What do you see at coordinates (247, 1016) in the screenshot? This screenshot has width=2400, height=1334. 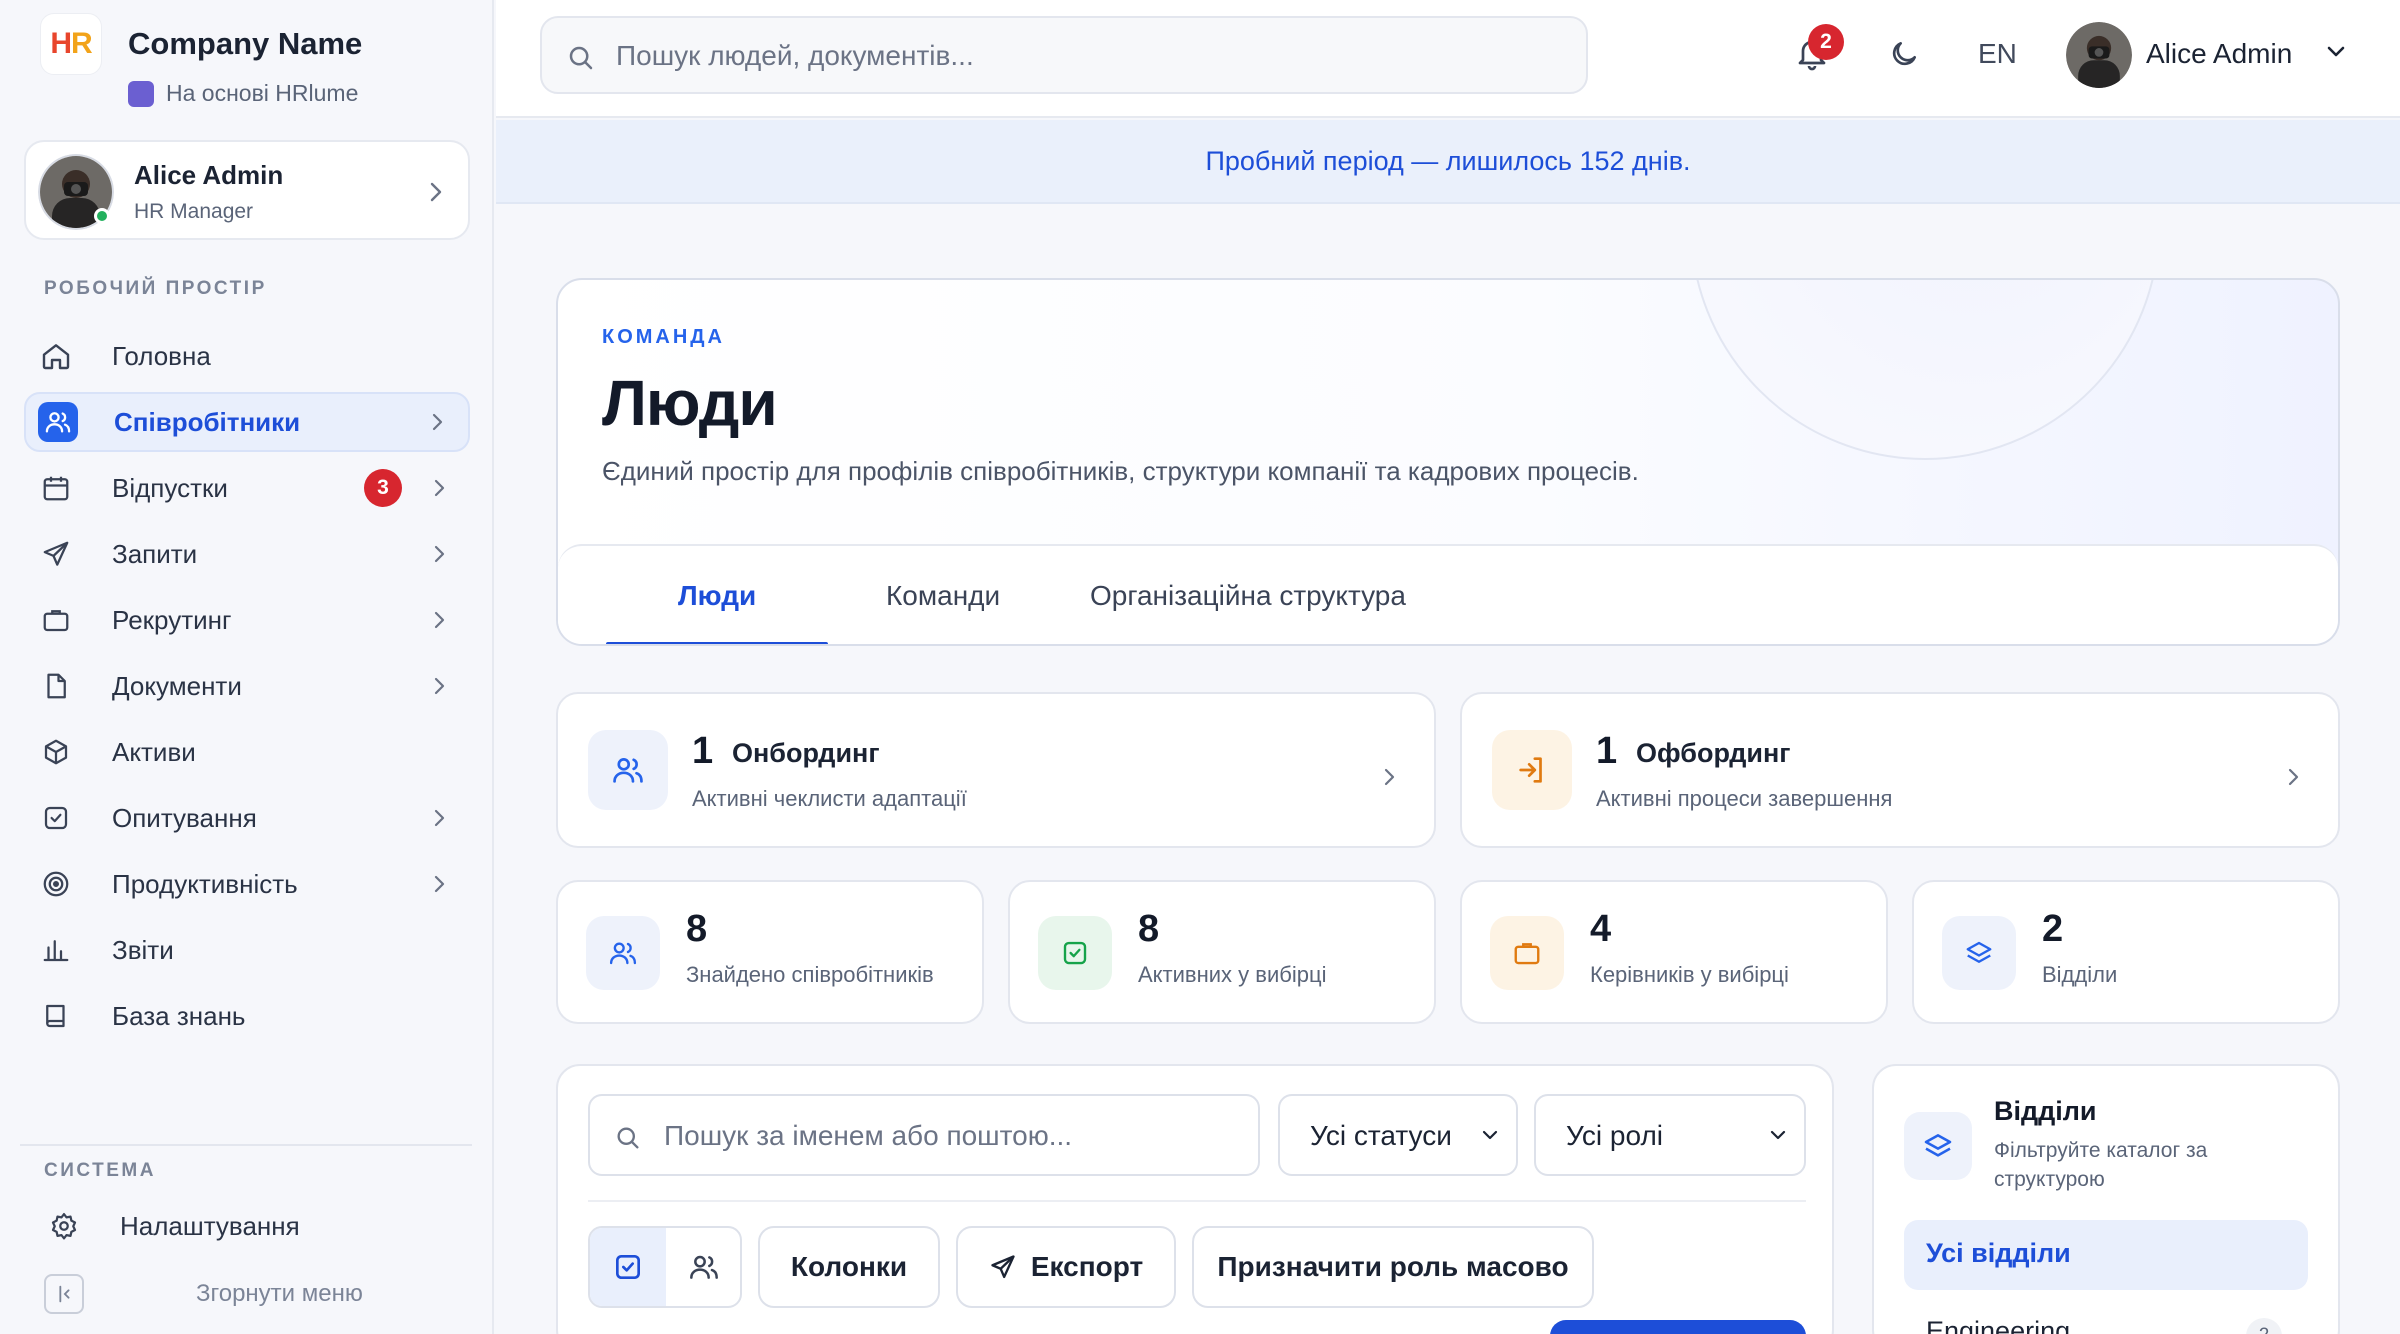 I see `sidebar-item-knowledge-base: База знань` at bounding box center [247, 1016].